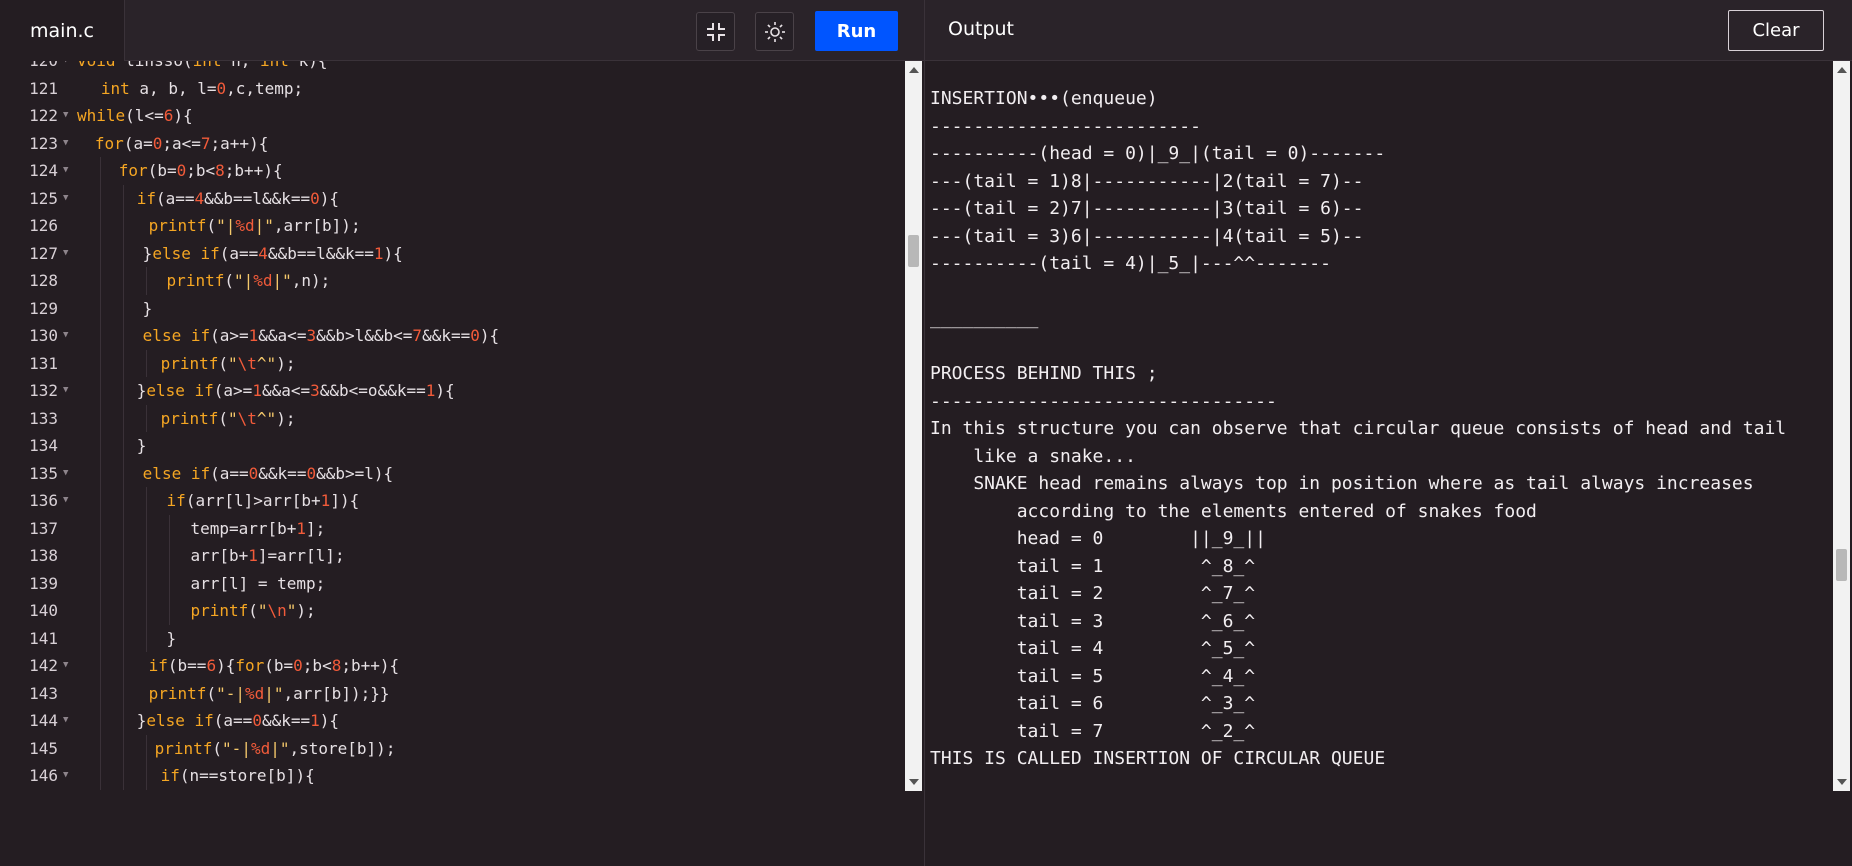 The width and height of the screenshot is (1852, 866). Describe the element at coordinates (43, 418) in the screenshot. I see `line-number: 133` at that location.